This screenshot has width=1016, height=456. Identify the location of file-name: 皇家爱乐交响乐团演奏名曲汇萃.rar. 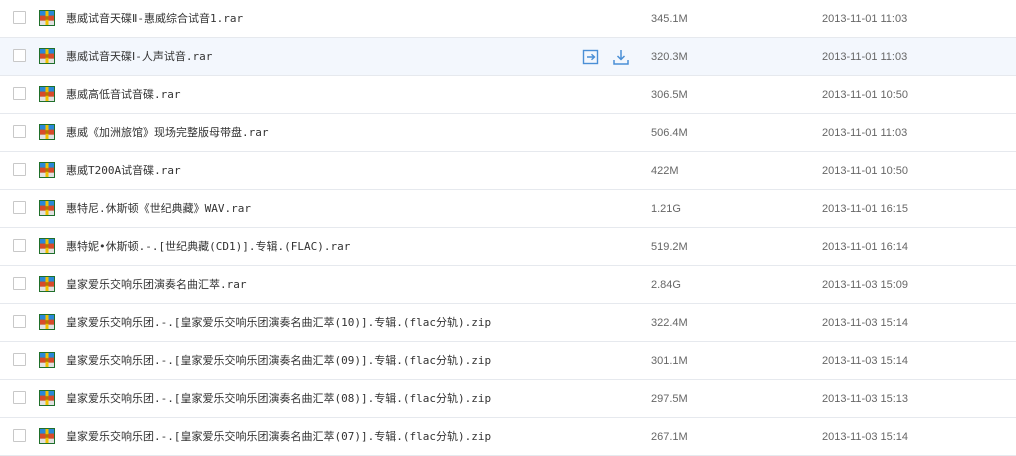
(156, 285).